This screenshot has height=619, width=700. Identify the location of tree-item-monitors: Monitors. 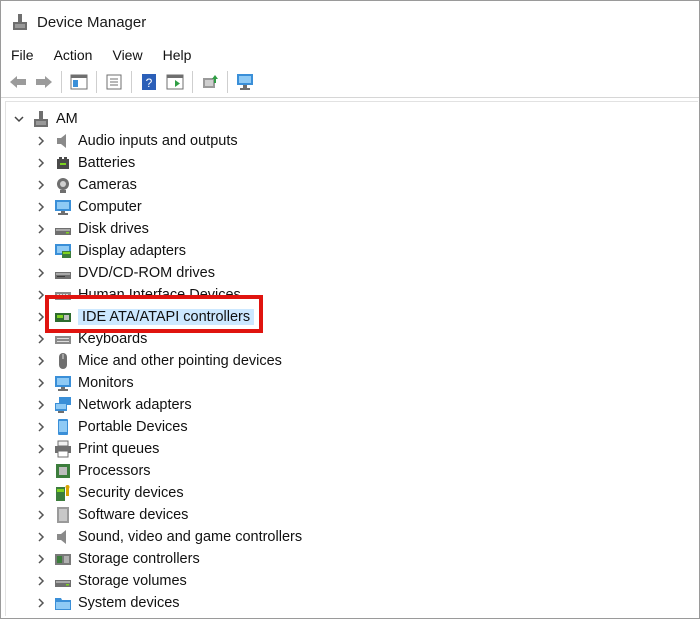
(84, 383).